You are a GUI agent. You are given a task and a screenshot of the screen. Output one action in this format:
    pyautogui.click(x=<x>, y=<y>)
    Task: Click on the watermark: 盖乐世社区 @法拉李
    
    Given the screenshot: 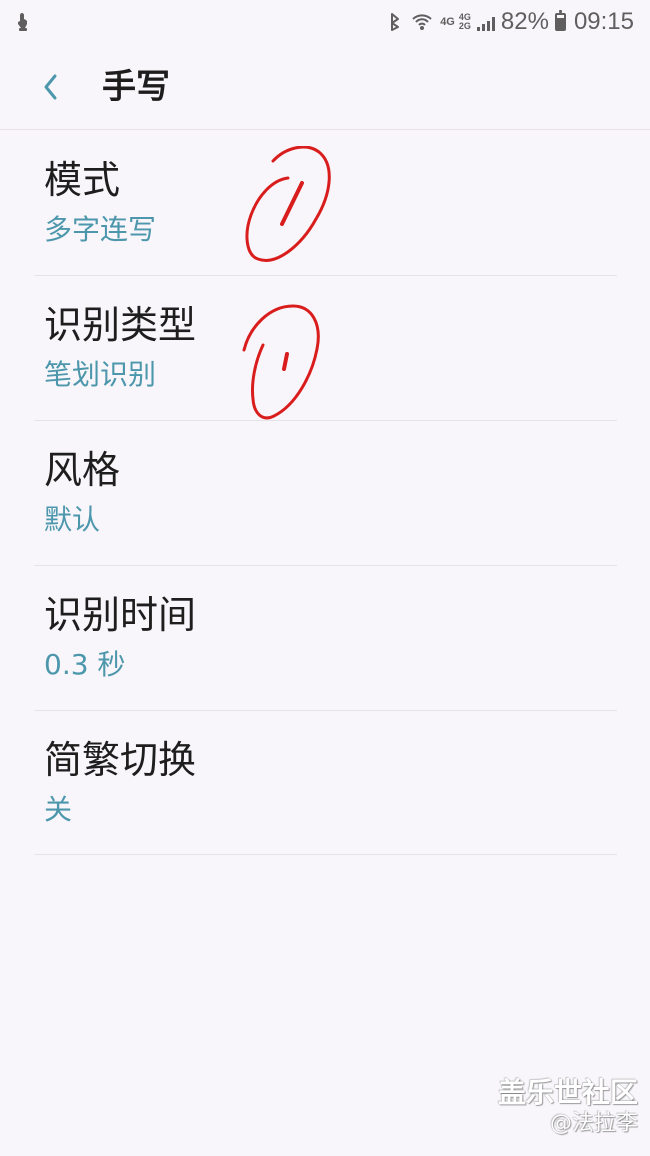 What is the action you would take?
    pyautogui.click(x=567, y=1105)
    